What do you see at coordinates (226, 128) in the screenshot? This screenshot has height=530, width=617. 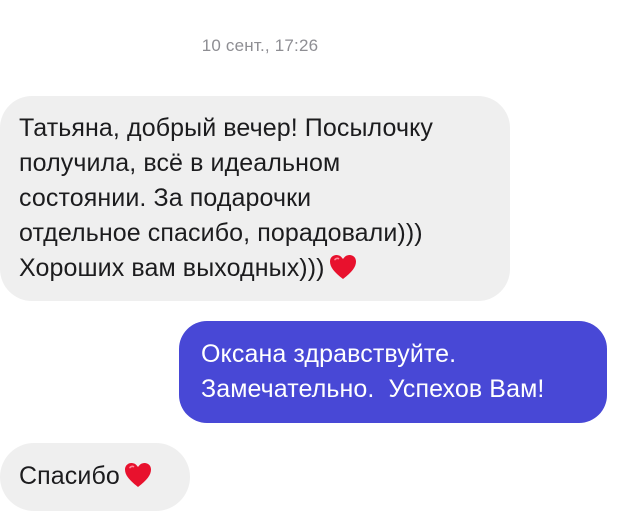 I see `message-text-line: Татьяна, добрый вечер! Посылочку` at bounding box center [226, 128].